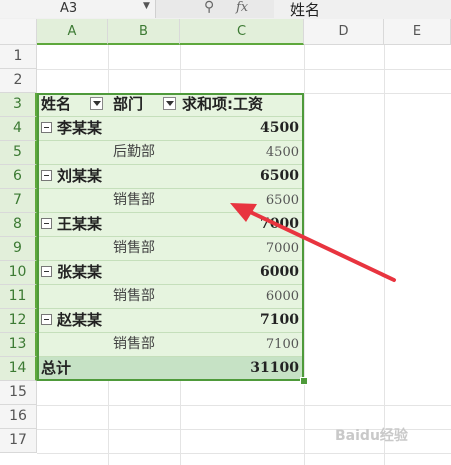 This screenshot has width=451, height=465. What do you see at coordinates (371, 436) in the screenshot?
I see `watermark: Baidu经验` at bounding box center [371, 436].